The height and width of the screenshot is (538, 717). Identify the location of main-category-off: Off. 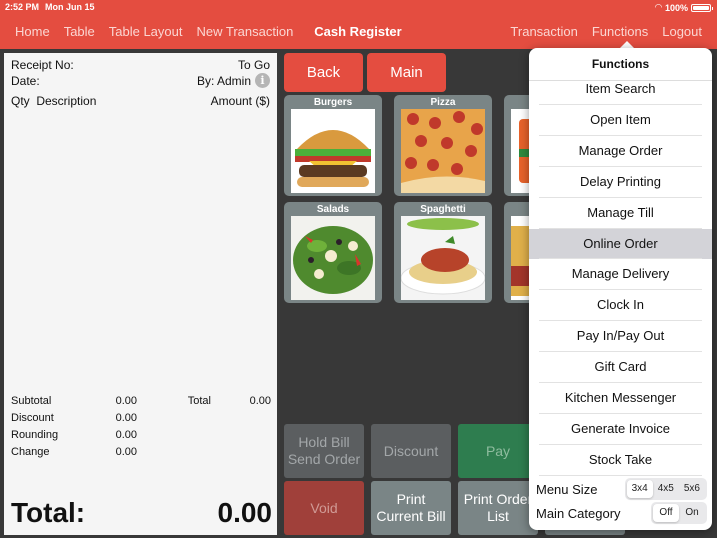
(666, 513).